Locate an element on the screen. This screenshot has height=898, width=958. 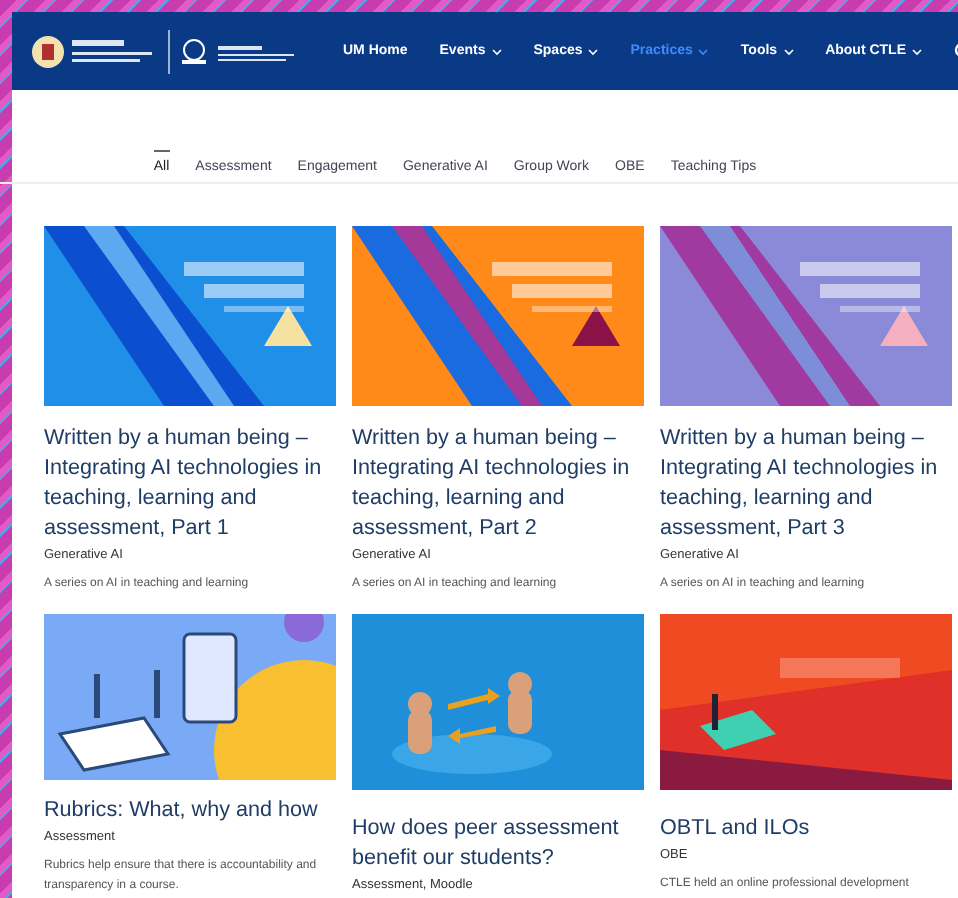
article-title: Written by a human being – Integrating AI technologies in teaching, learning and assessment, Part 2 is located at coordinates (498, 484).